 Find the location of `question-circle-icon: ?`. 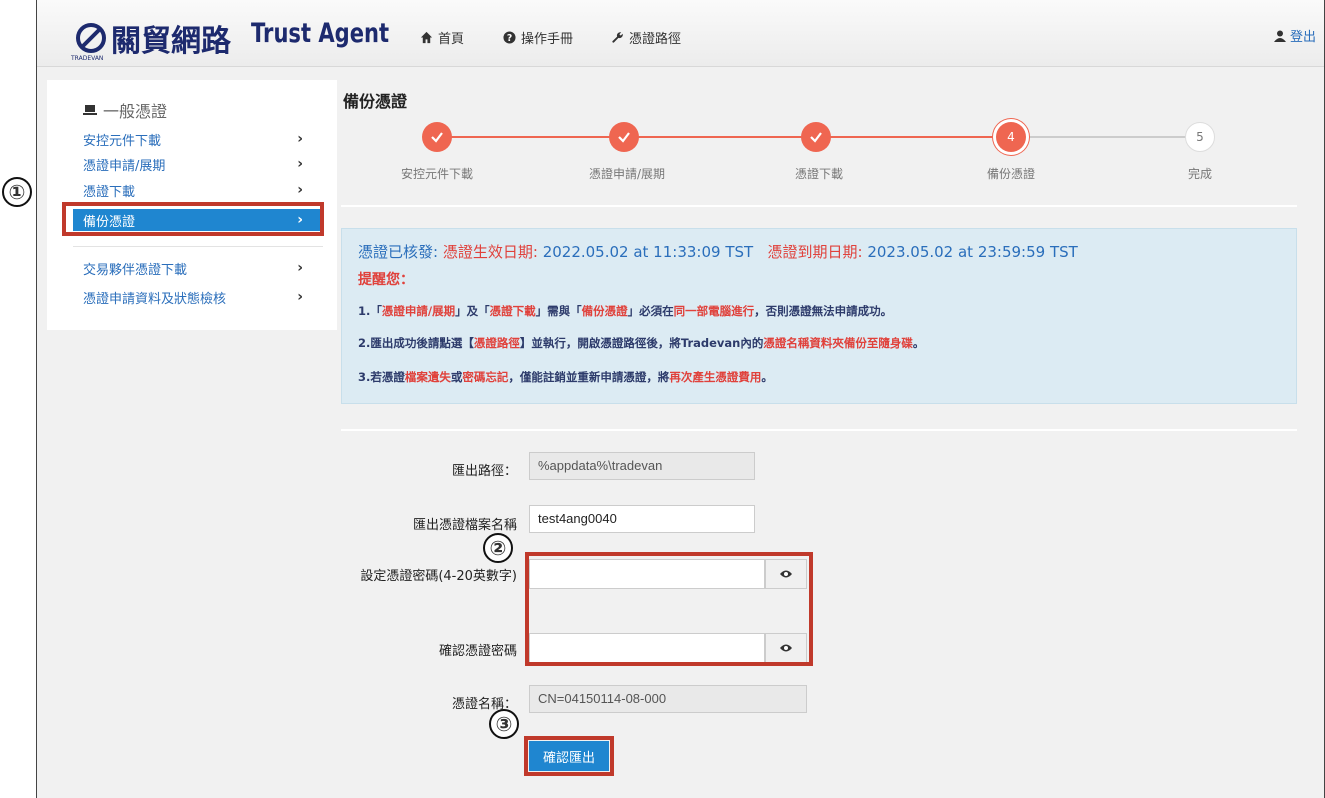

question-circle-icon: ? is located at coordinates (509, 37).